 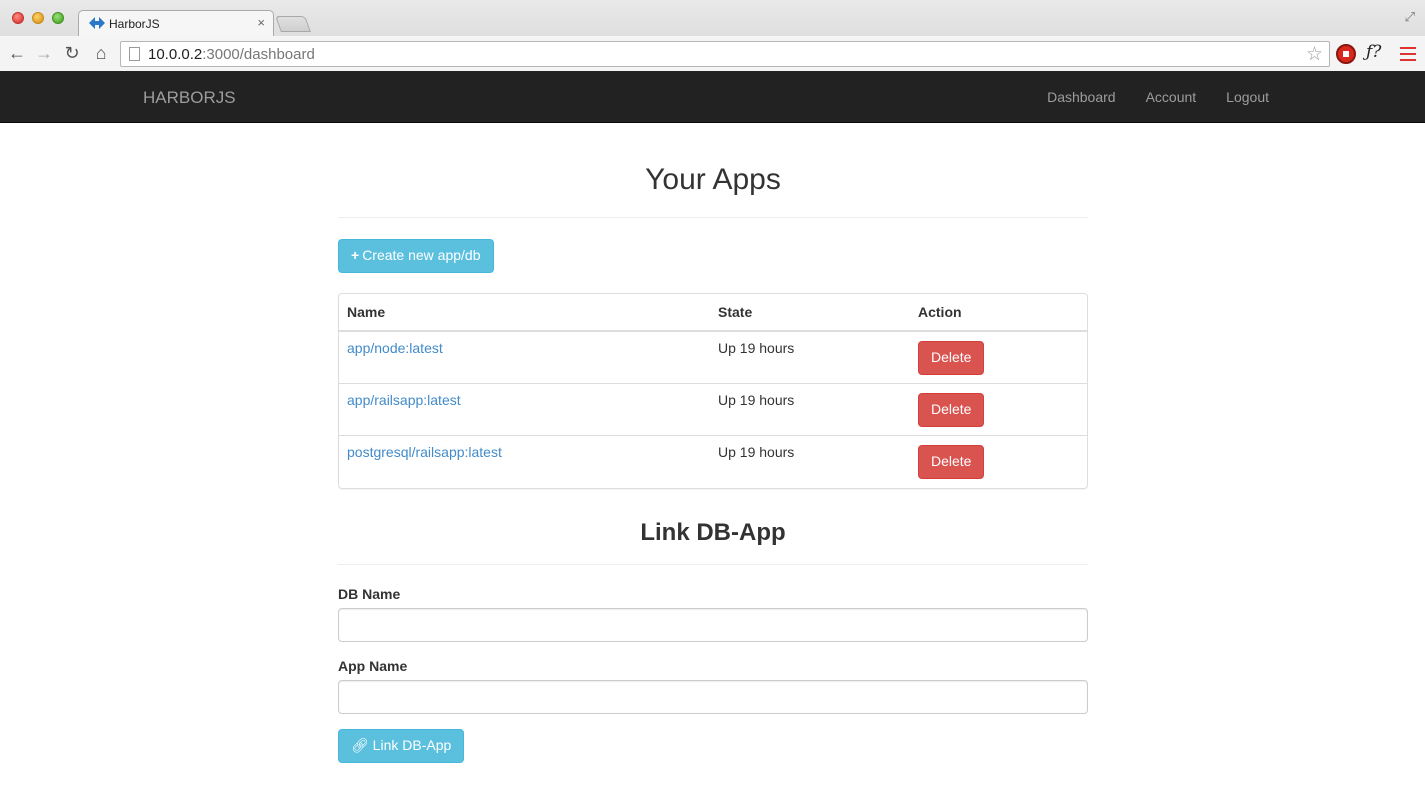 I want to click on table-row: app/railsapp:latest Up 19 hours Delete, so click(x=713, y=409).